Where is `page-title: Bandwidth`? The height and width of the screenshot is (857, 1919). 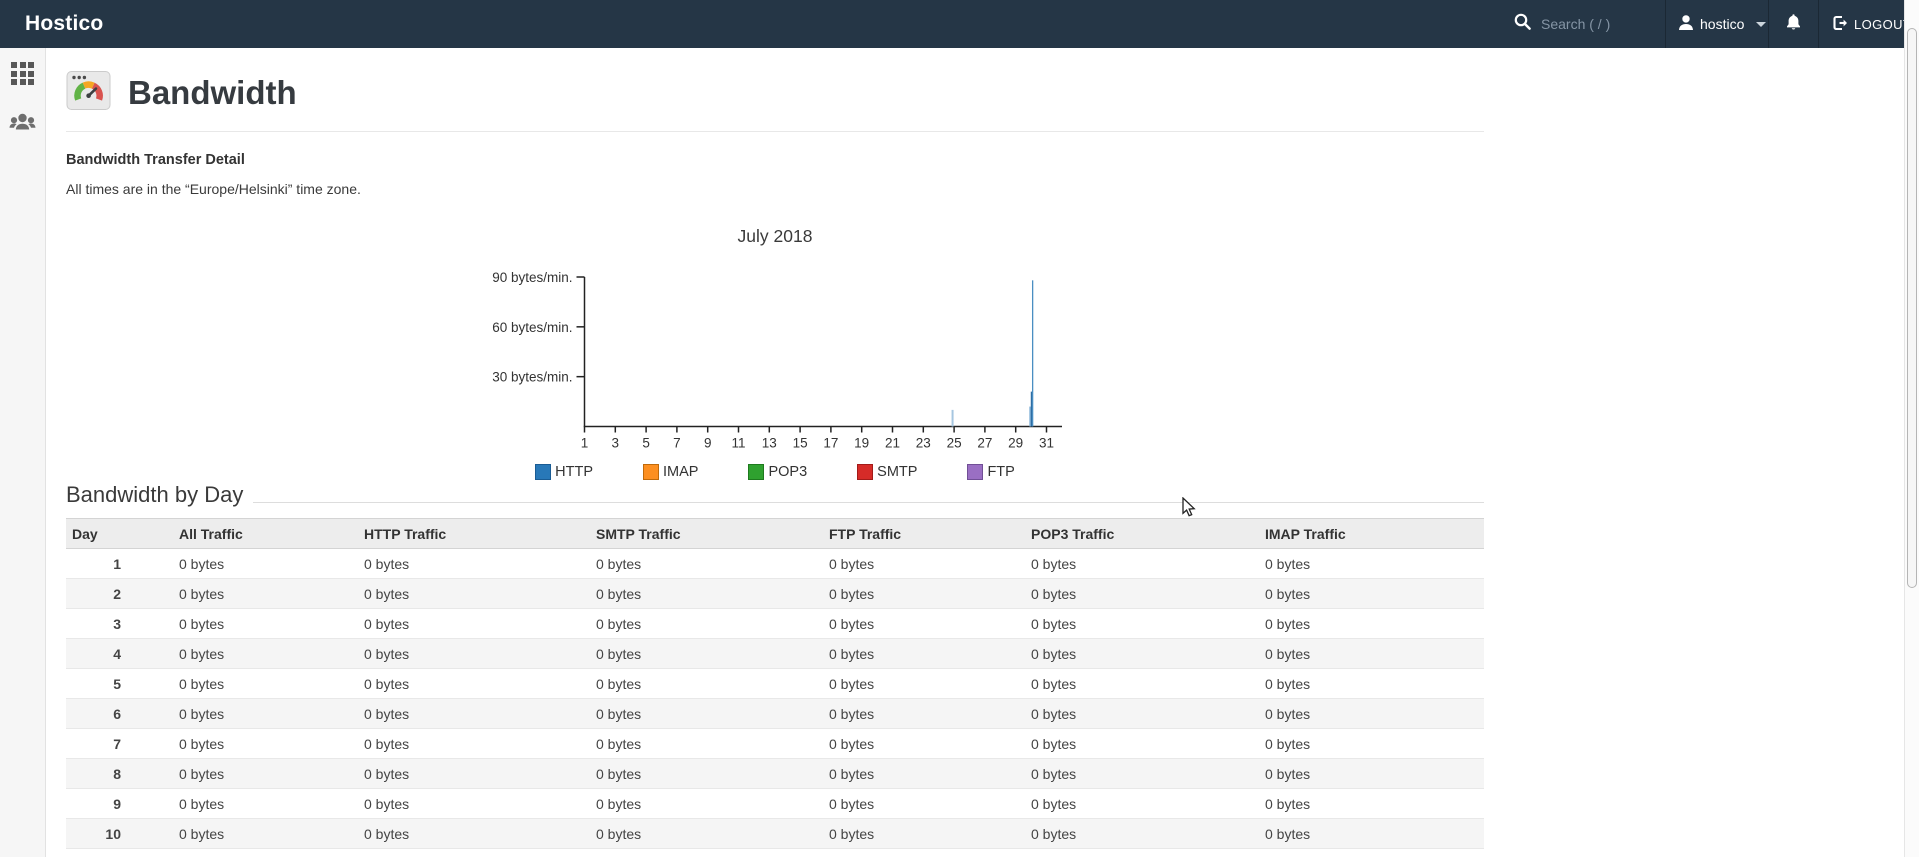 page-title: Bandwidth is located at coordinates (212, 92).